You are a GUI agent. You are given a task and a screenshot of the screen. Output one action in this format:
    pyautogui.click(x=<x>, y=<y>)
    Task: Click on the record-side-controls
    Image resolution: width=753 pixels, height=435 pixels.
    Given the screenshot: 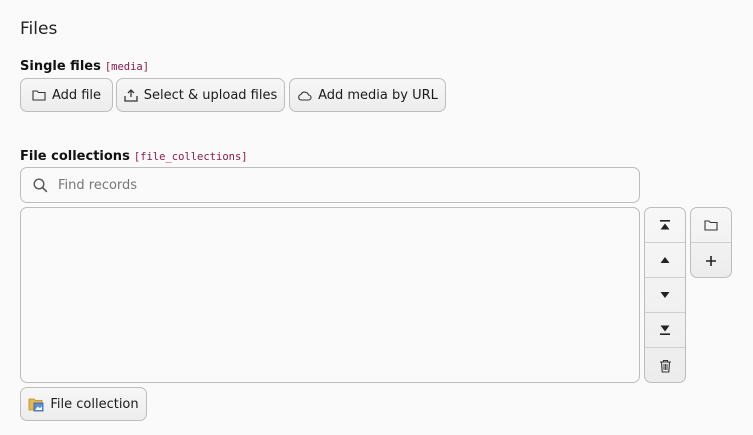 What is the action you would take?
    pyautogui.click(x=711, y=242)
    